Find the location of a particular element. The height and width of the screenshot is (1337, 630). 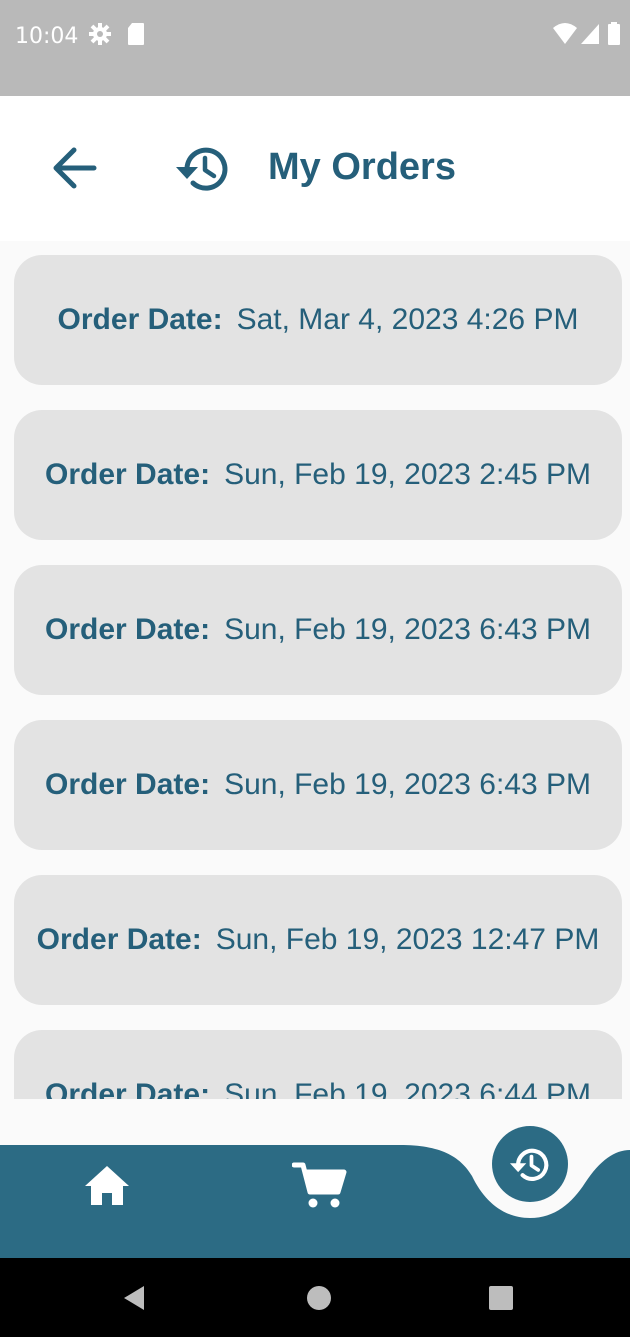

page-title: My Orders is located at coordinates (362, 167).